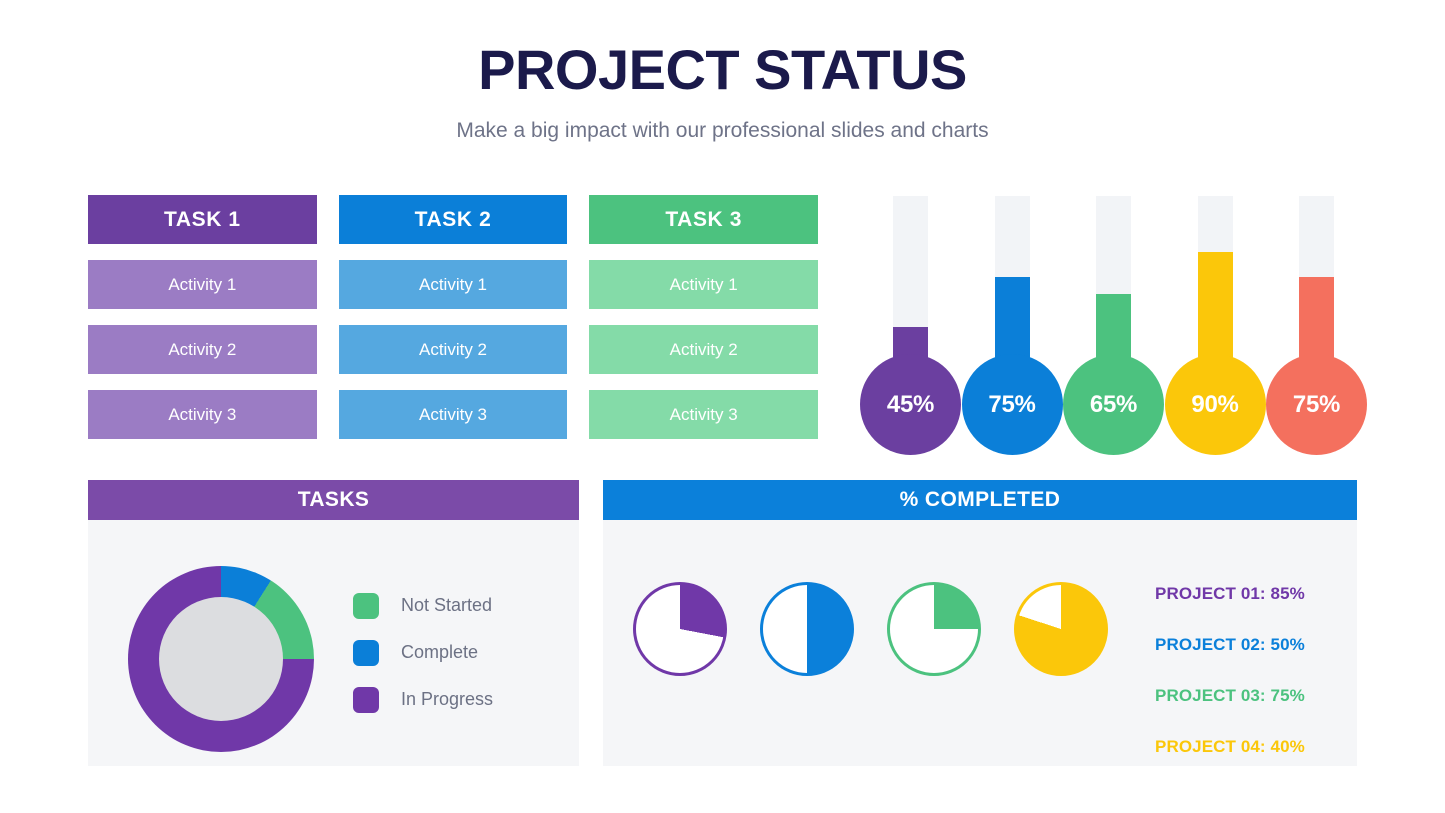 The height and width of the screenshot is (813, 1445). I want to click on thermometer-bulb: 45%, so click(910, 404).